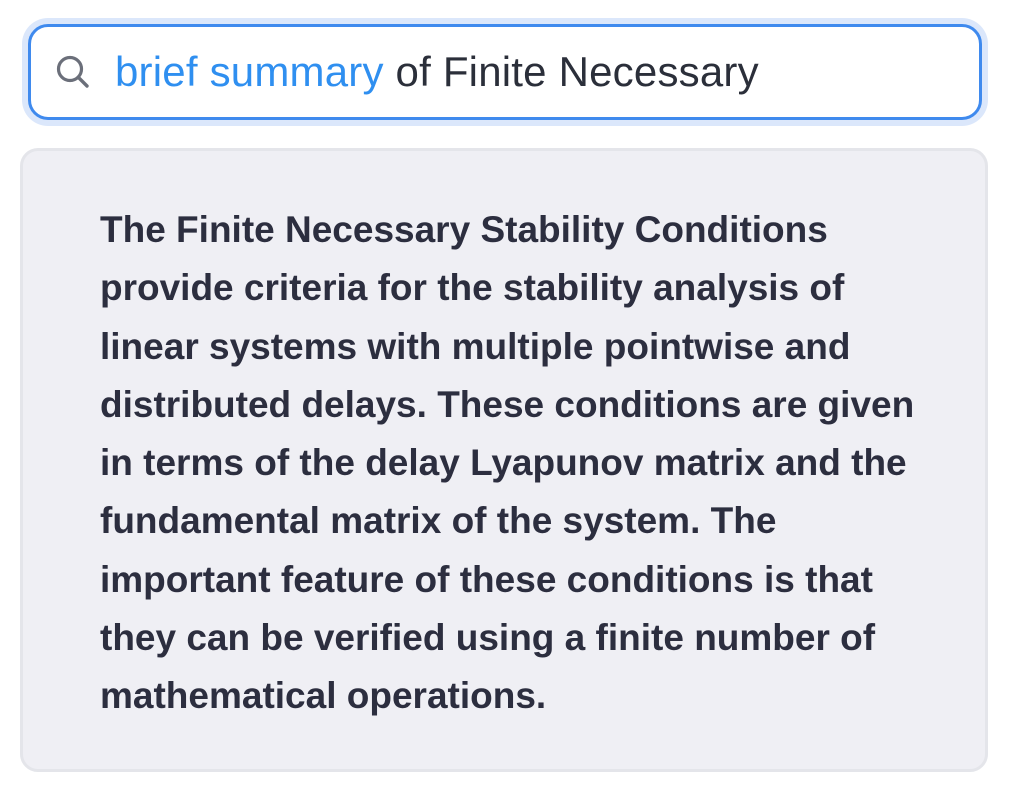 This screenshot has height=792, width=1010. Describe the element at coordinates (249, 71) in the screenshot. I see `search-query-highlight: brief summary` at that location.